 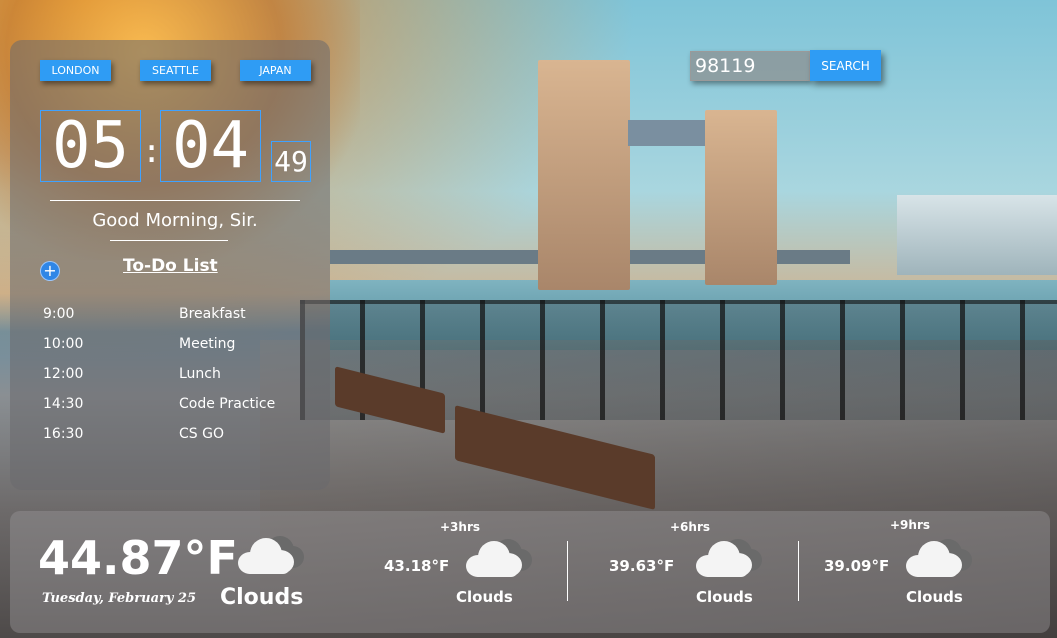 I want to click on todo-time: 16:30, so click(x=63, y=434).